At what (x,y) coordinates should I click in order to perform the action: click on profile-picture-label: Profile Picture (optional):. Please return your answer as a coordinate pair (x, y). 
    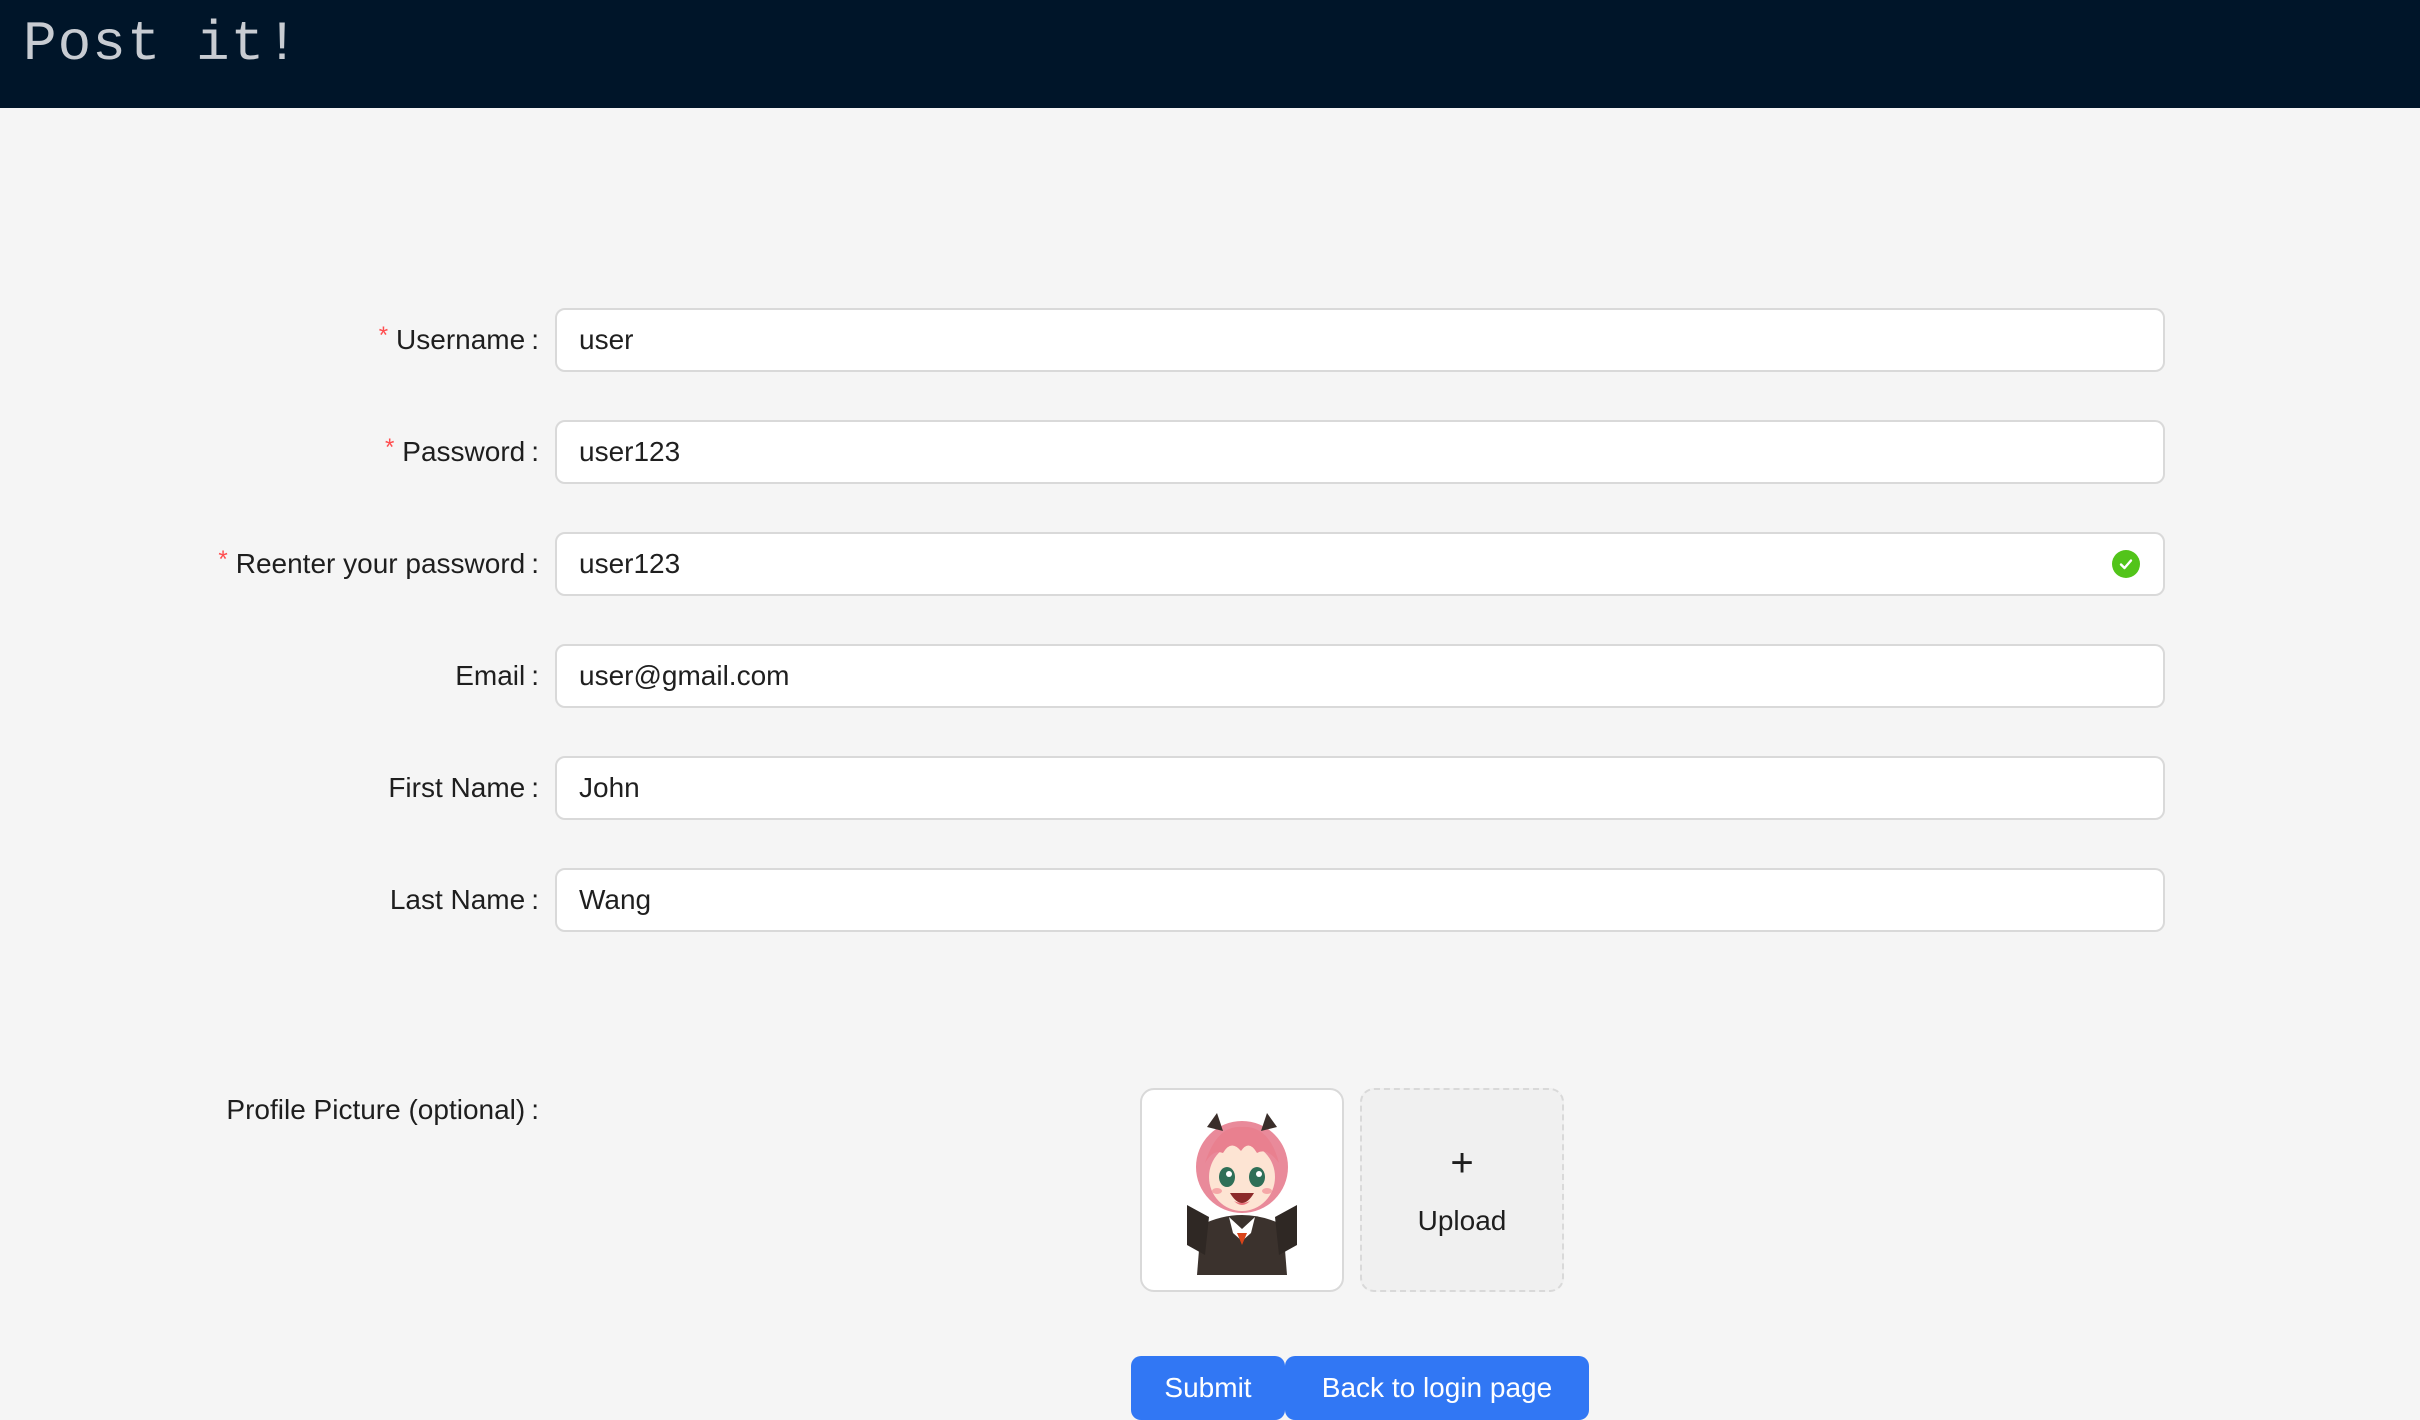
    Looking at the image, I should click on (382, 1109).